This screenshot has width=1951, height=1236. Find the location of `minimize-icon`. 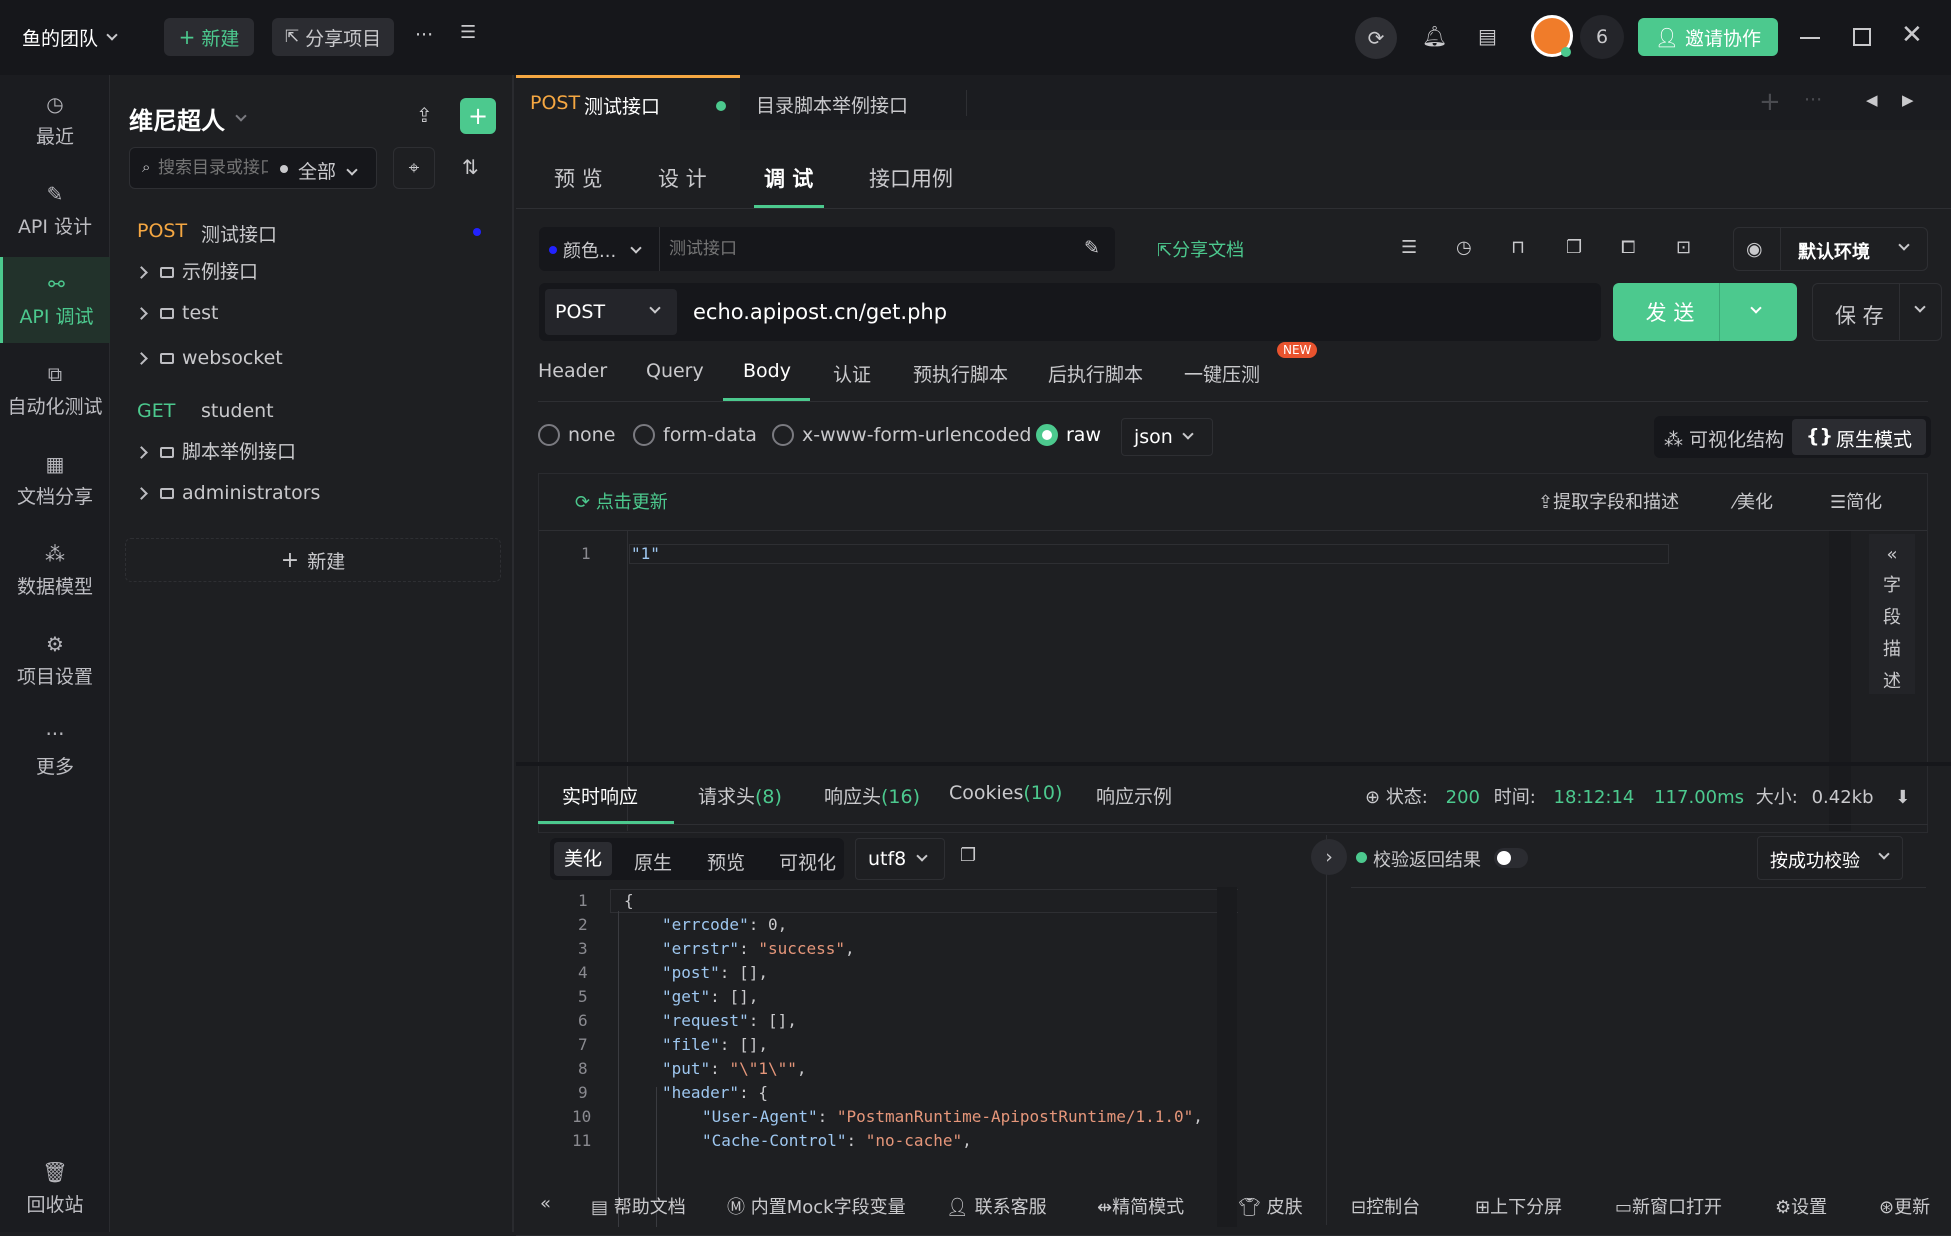

minimize-icon is located at coordinates (1810, 38).